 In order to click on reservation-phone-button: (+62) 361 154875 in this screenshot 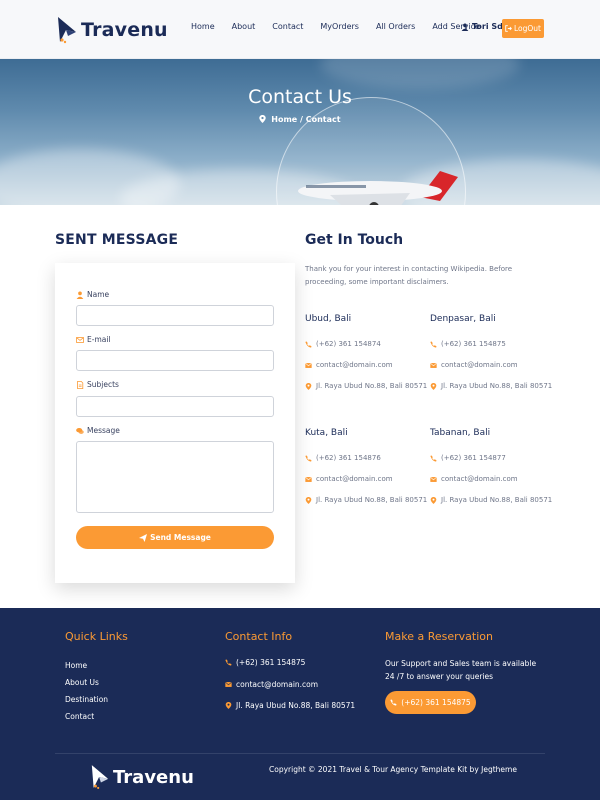, I will do `click(430, 702)`.